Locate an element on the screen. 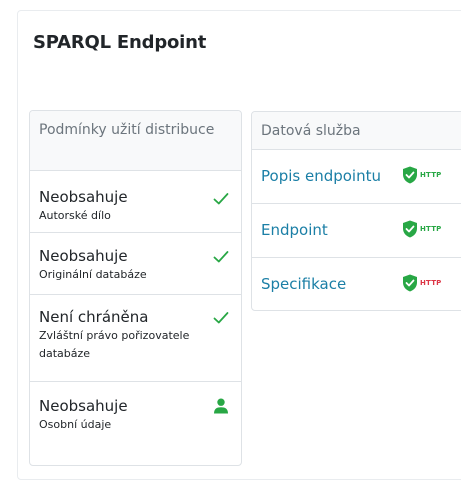 This screenshot has width=461, height=480. condition-subtitle: Autorské dílo is located at coordinates (75, 215).